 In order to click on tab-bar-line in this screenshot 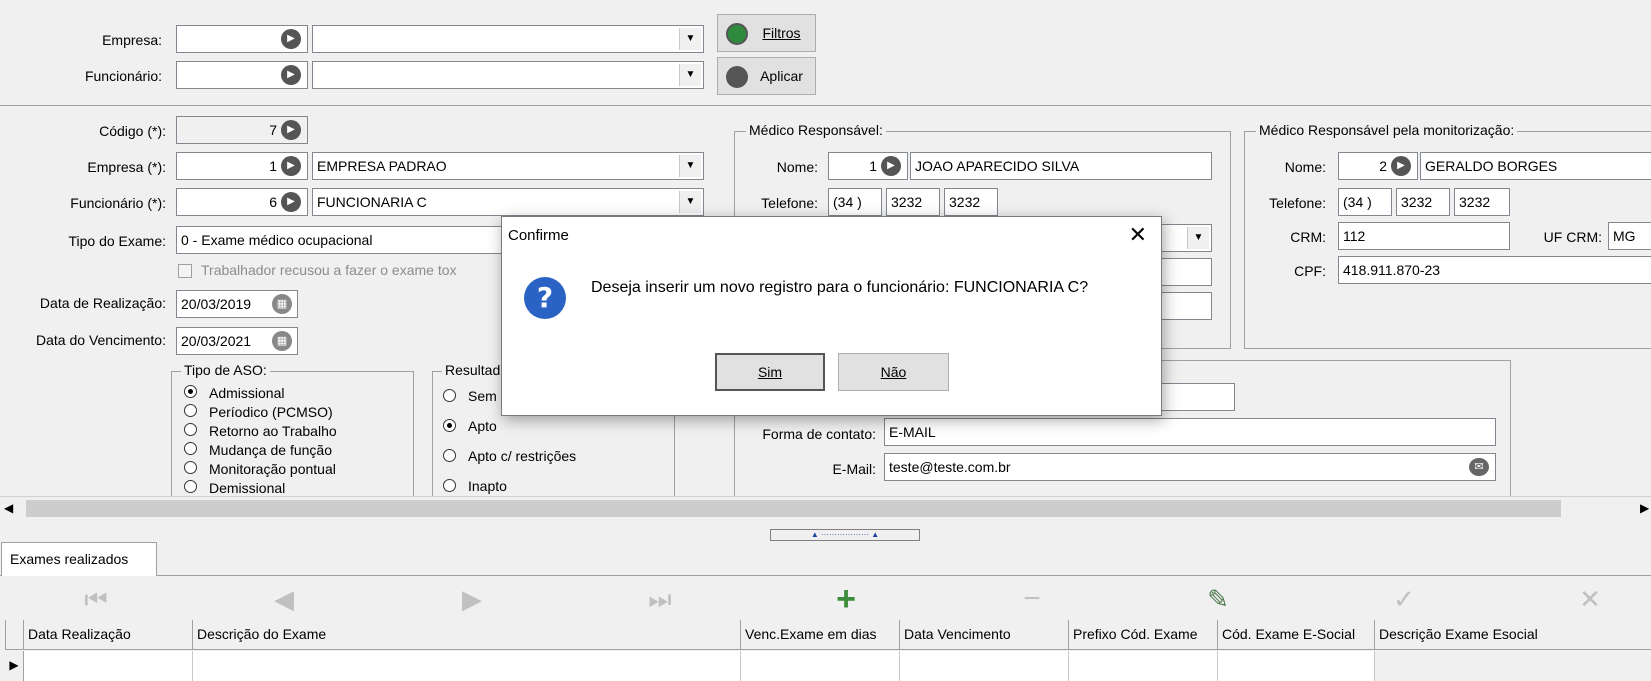, I will do `click(825, 575)`.